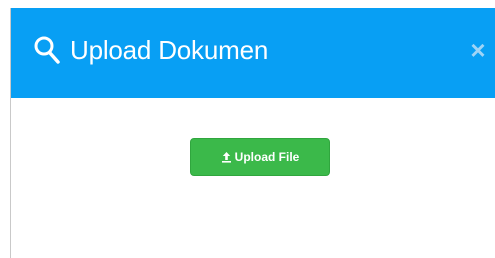 This screenshot has height=258, width=495. Describe the element at coordinates (169, 49) in the screenshot. I see `modal-title: Upload Dokumen` at that location.